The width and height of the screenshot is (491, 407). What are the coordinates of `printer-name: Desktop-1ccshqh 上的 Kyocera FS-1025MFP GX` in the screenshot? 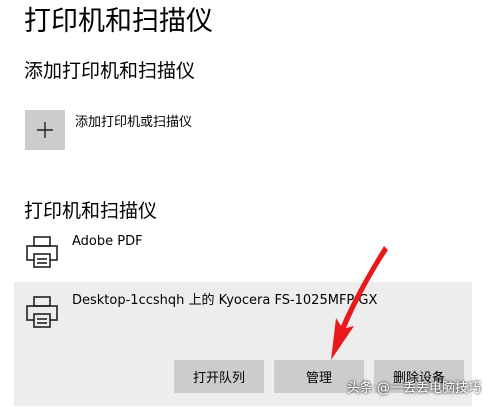 It's located at (225, 300).